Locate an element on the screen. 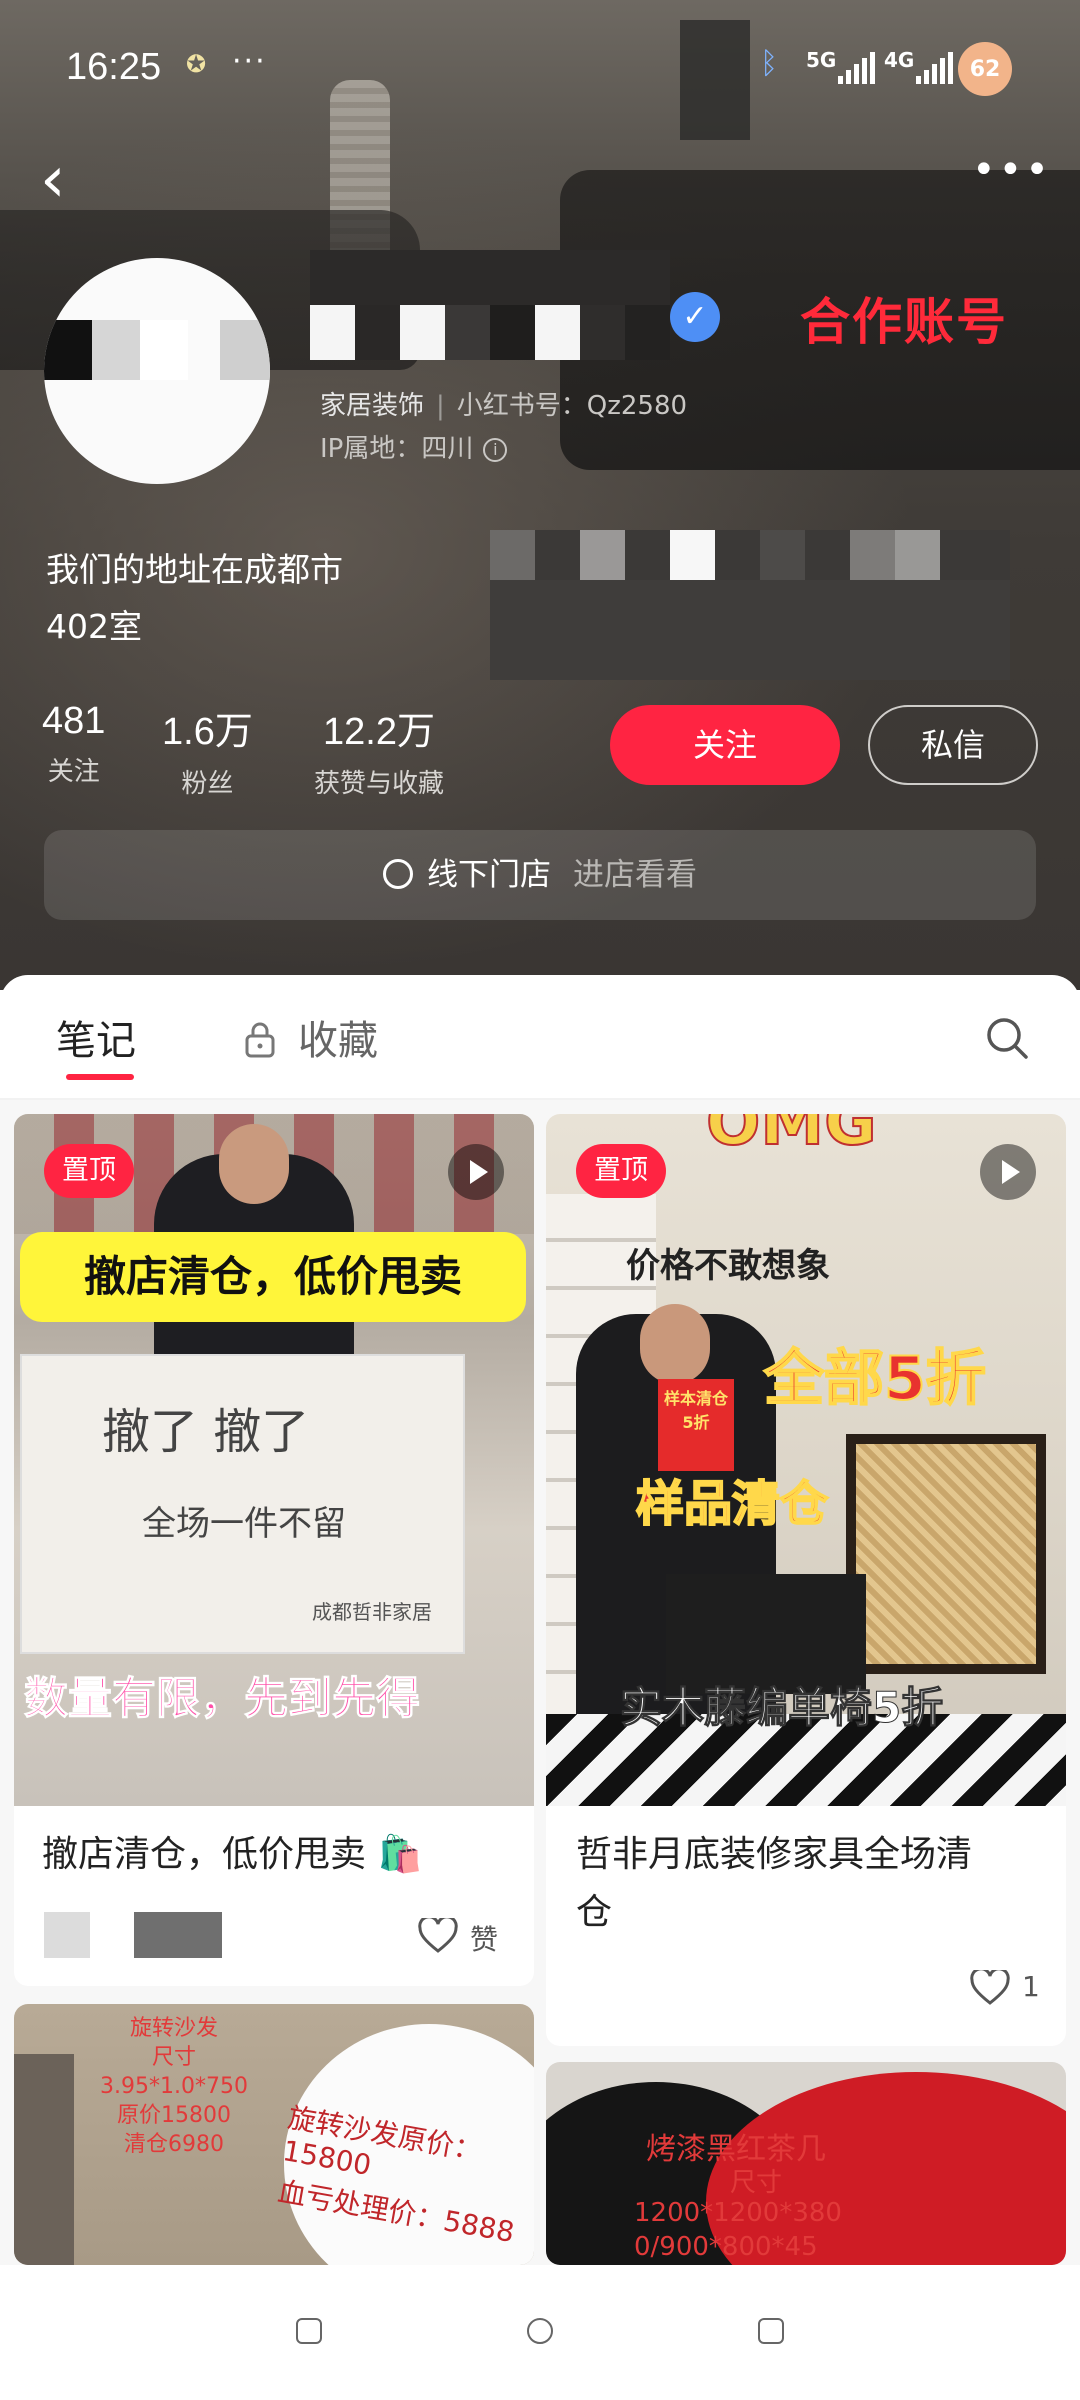 The image size is (1080, 2400). rattan-chair is located at coordinates (946, 1554).